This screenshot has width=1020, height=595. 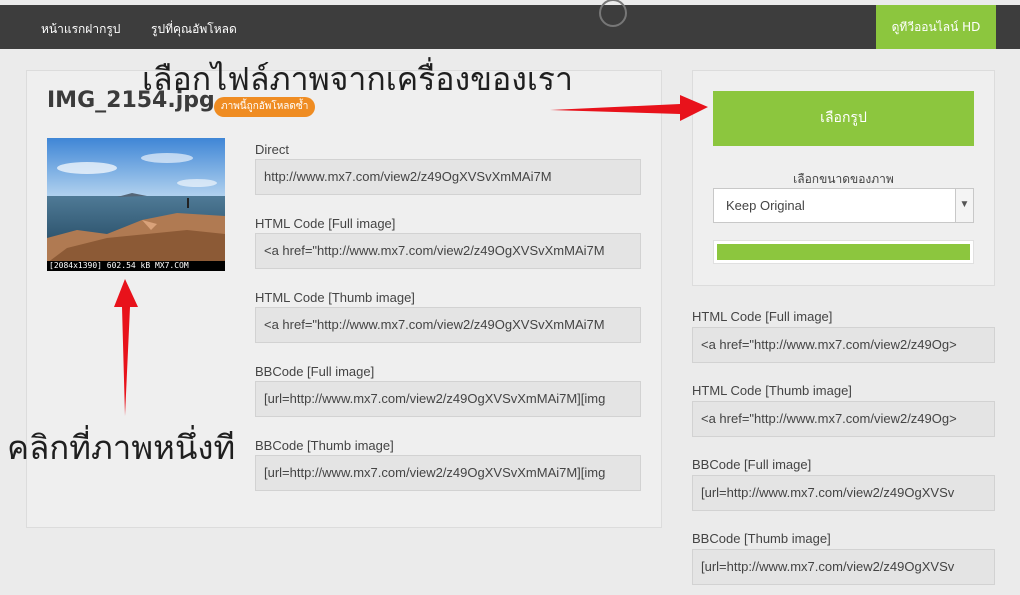 What do you see at coordinates (126, 347) in the screenshot?
I see `arrow-up-icon` at bounding box center [126, 347].